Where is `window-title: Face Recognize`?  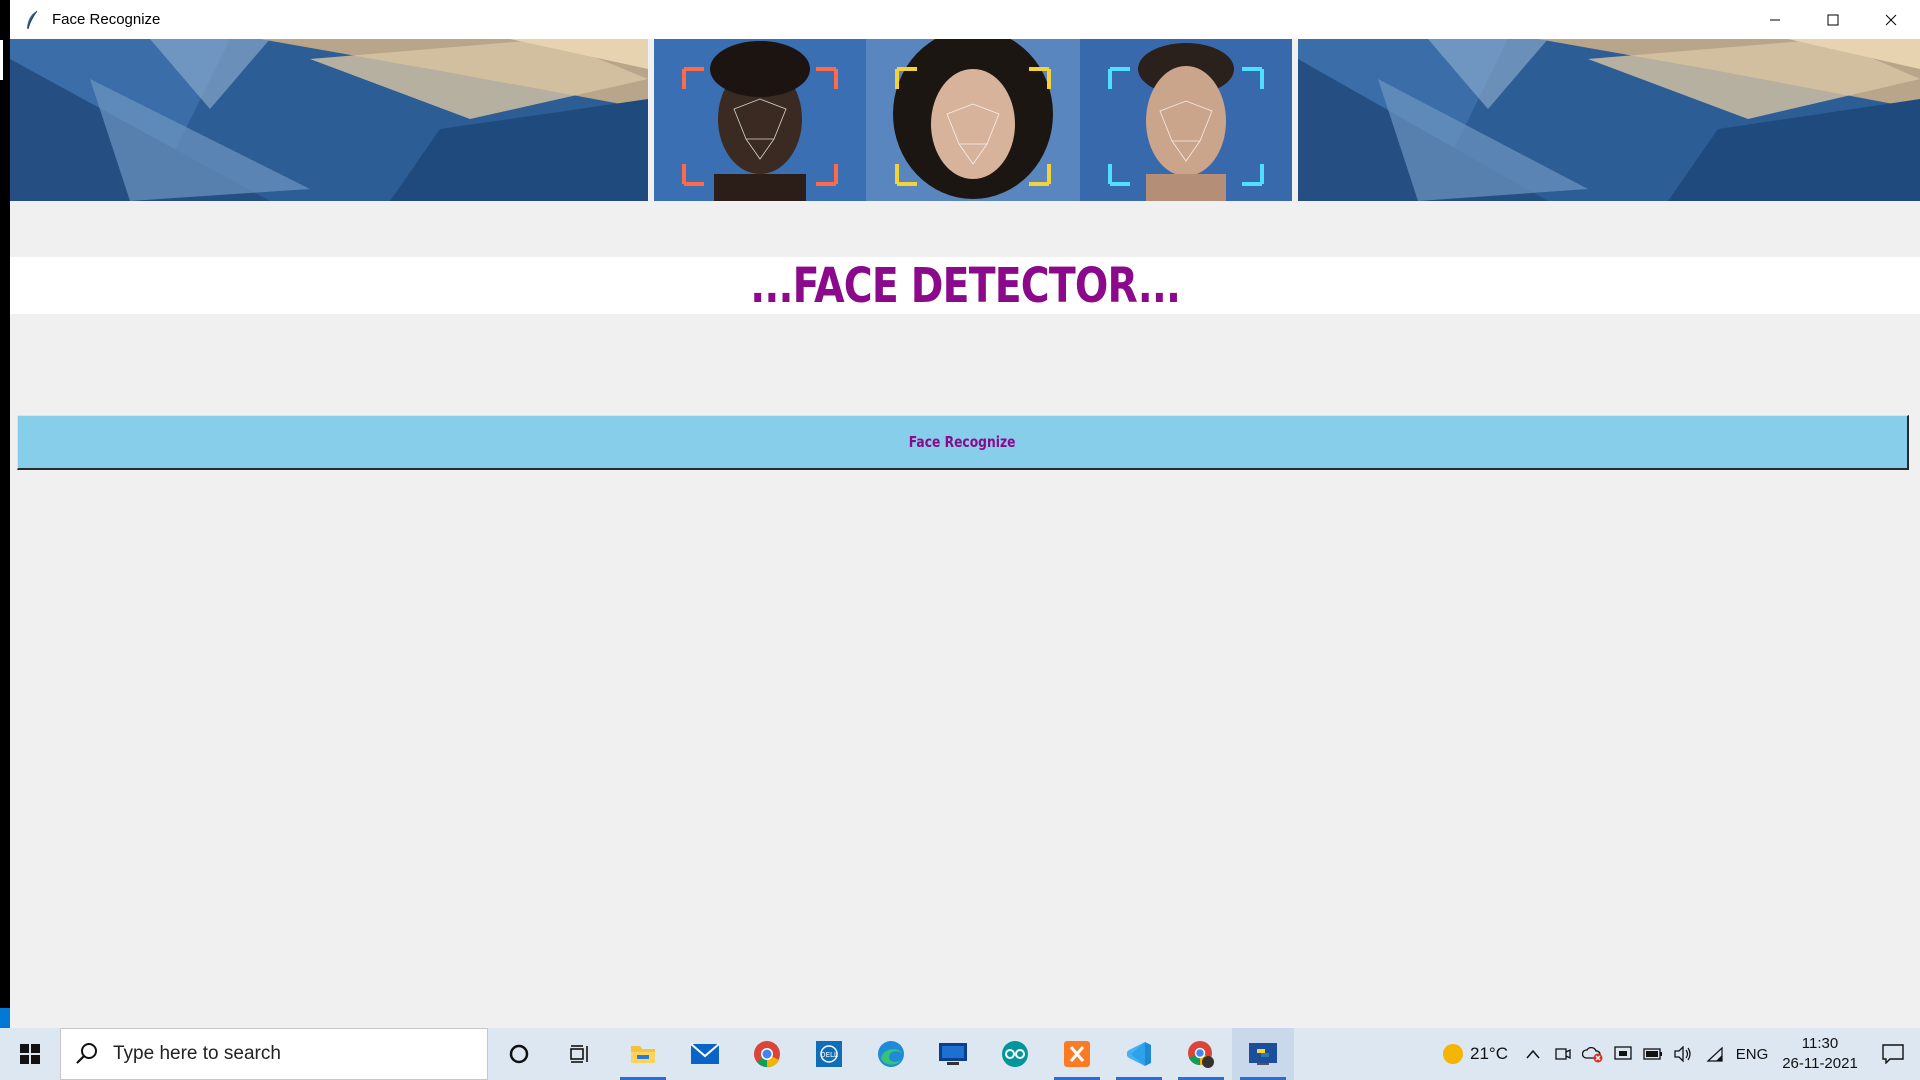 window-title: Face Recognize is located at coordinates (106, 19).